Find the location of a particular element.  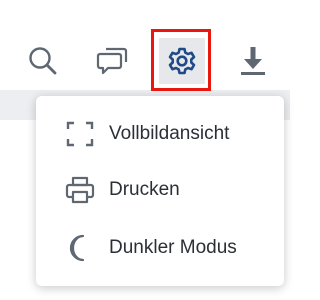

gear-icon is located at coordinates (182, 61).